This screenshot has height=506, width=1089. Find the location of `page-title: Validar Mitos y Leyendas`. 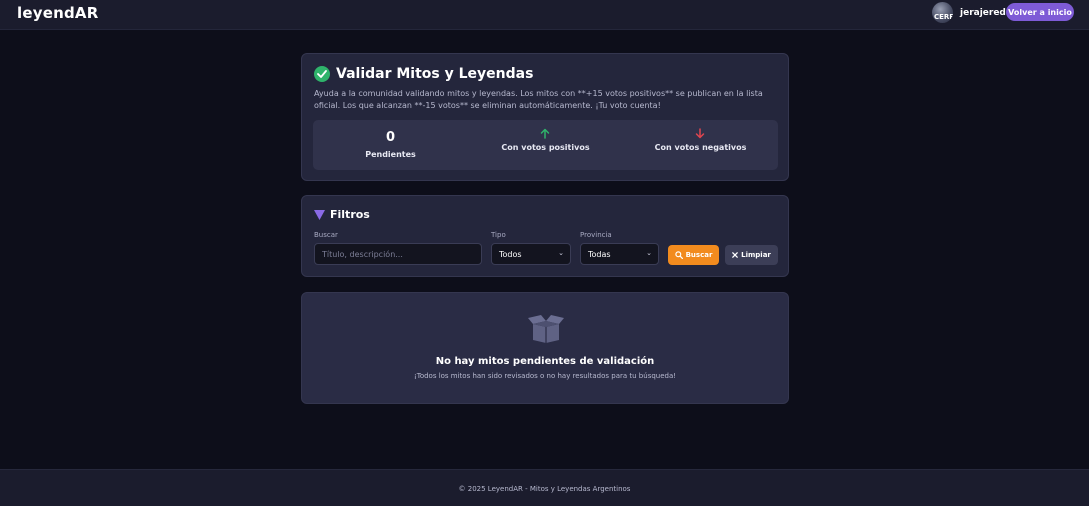

page-title: Validar Mitos y Leyendas is located at coordinates (435, 74).